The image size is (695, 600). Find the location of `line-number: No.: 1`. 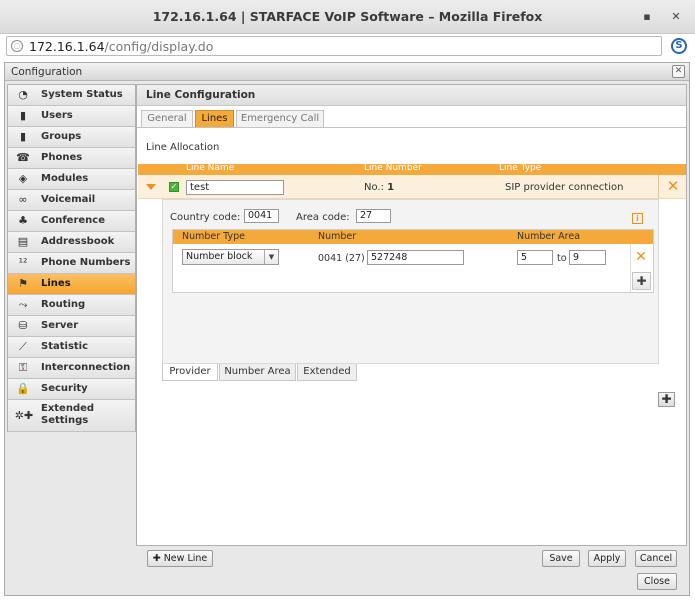

line-number: No.: 1 is located at coordinates (379, 187).